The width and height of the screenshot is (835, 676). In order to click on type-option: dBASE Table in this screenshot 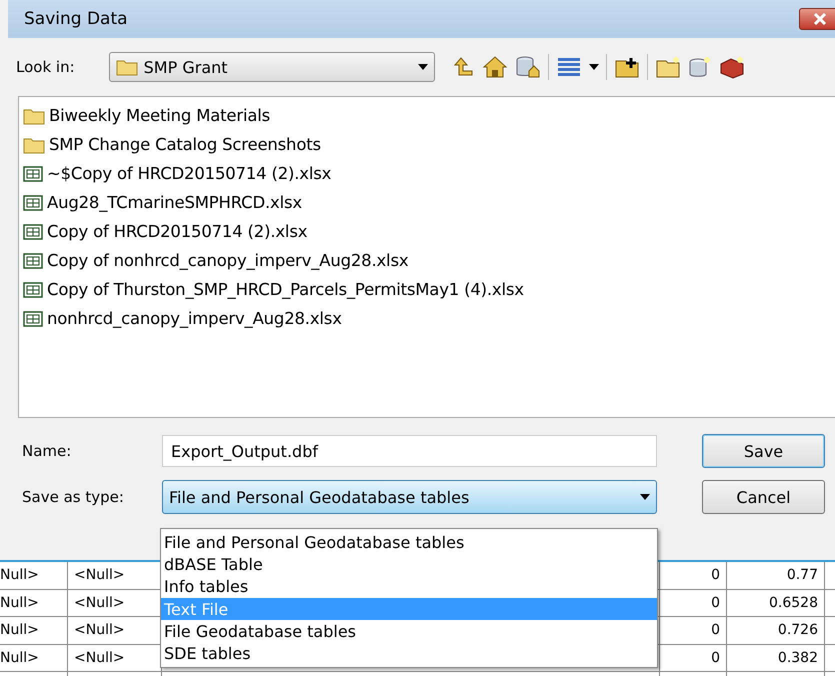, I will do `click(409, 564)`.